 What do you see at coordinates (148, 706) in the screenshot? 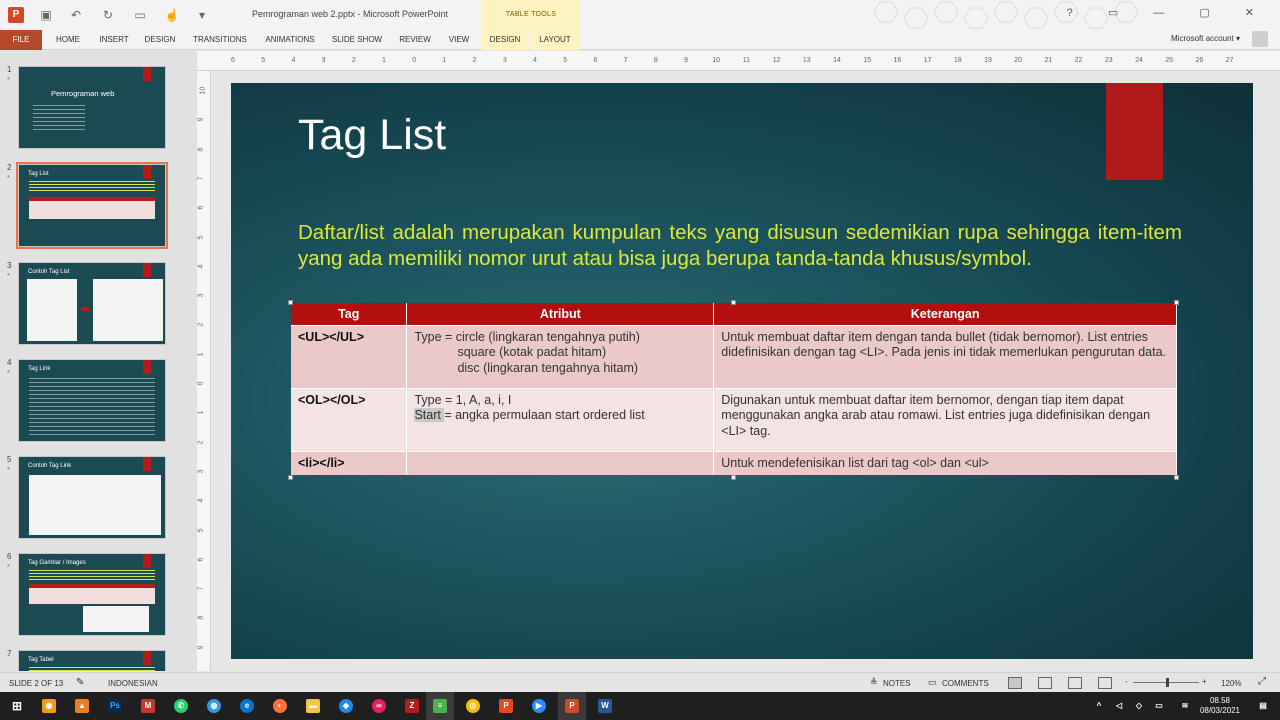
I see `mega-icon: M` at bounding box center [148, 706].